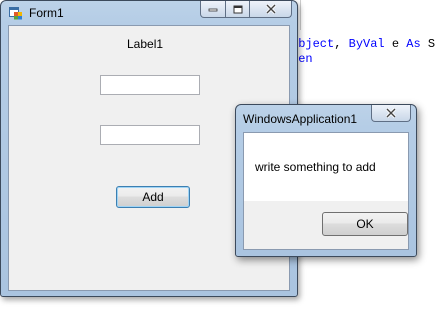  I want to click on ok-button: OK, so click(365, 224).